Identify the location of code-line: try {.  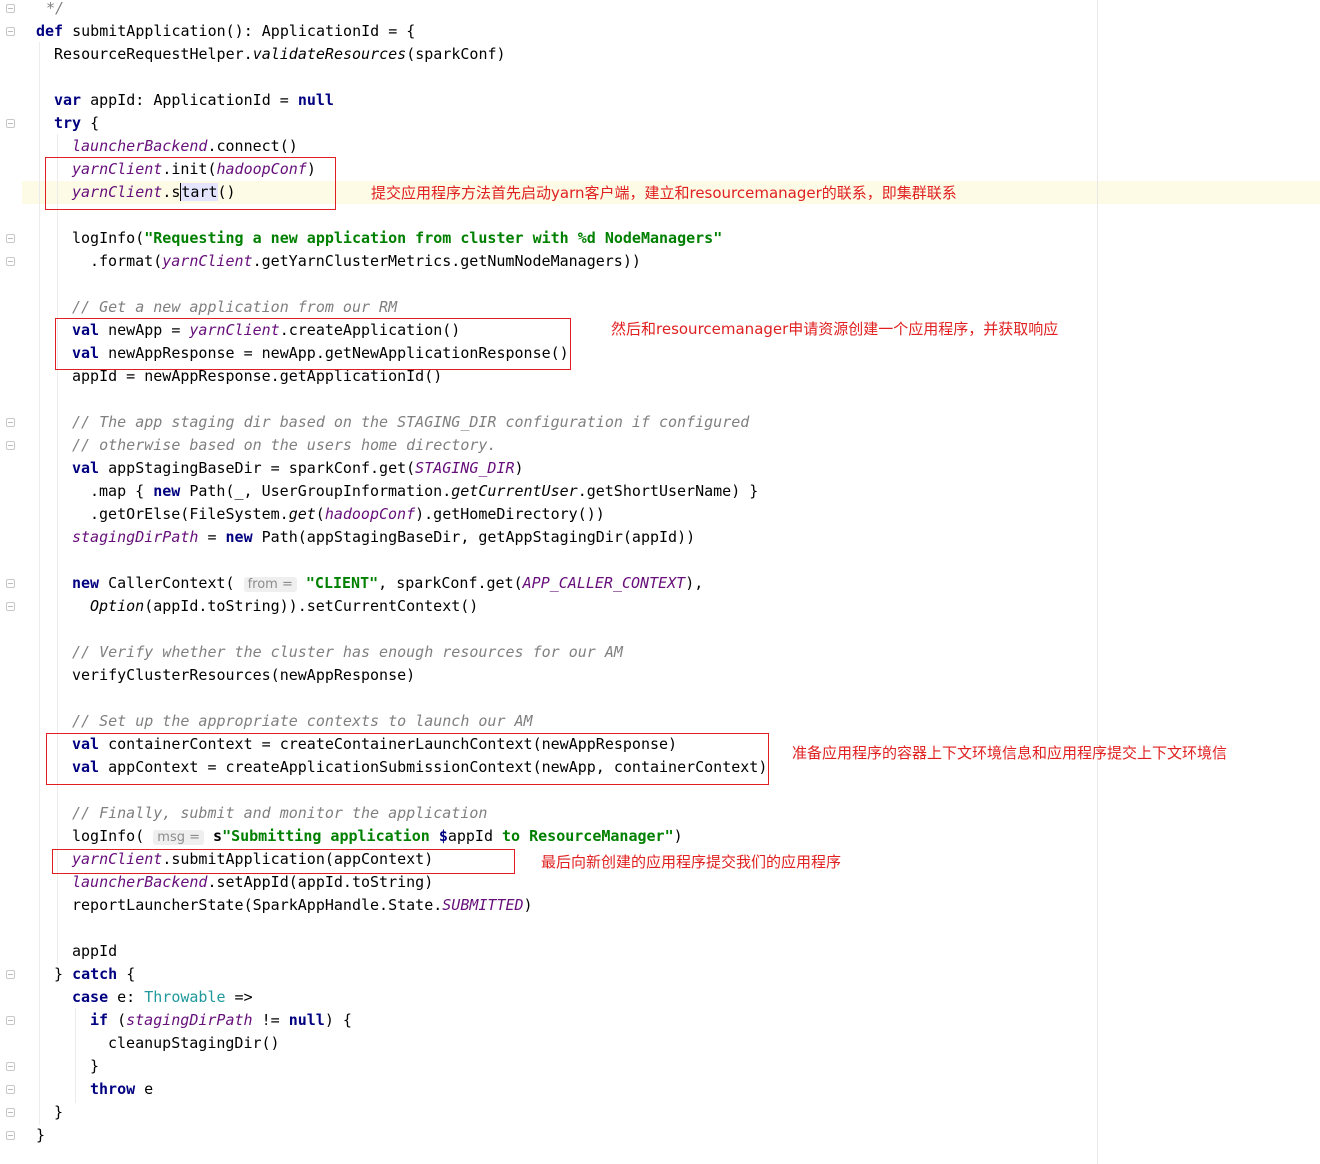
(76, 123).